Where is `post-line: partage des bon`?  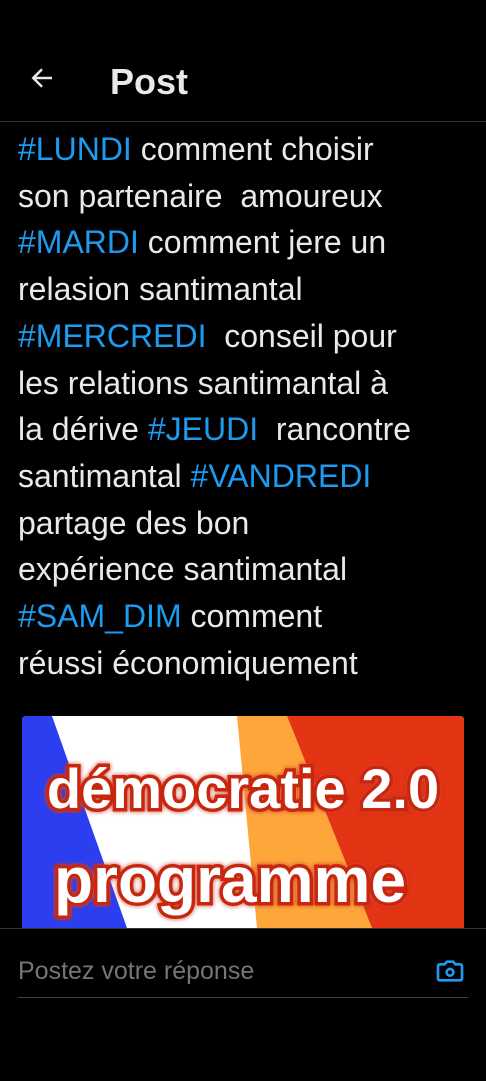 post-line: partage des bon is located at coordinates (243, 523).